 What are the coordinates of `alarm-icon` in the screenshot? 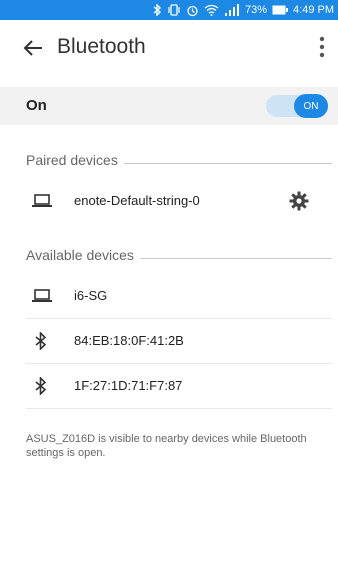 It's located at (192, 10).